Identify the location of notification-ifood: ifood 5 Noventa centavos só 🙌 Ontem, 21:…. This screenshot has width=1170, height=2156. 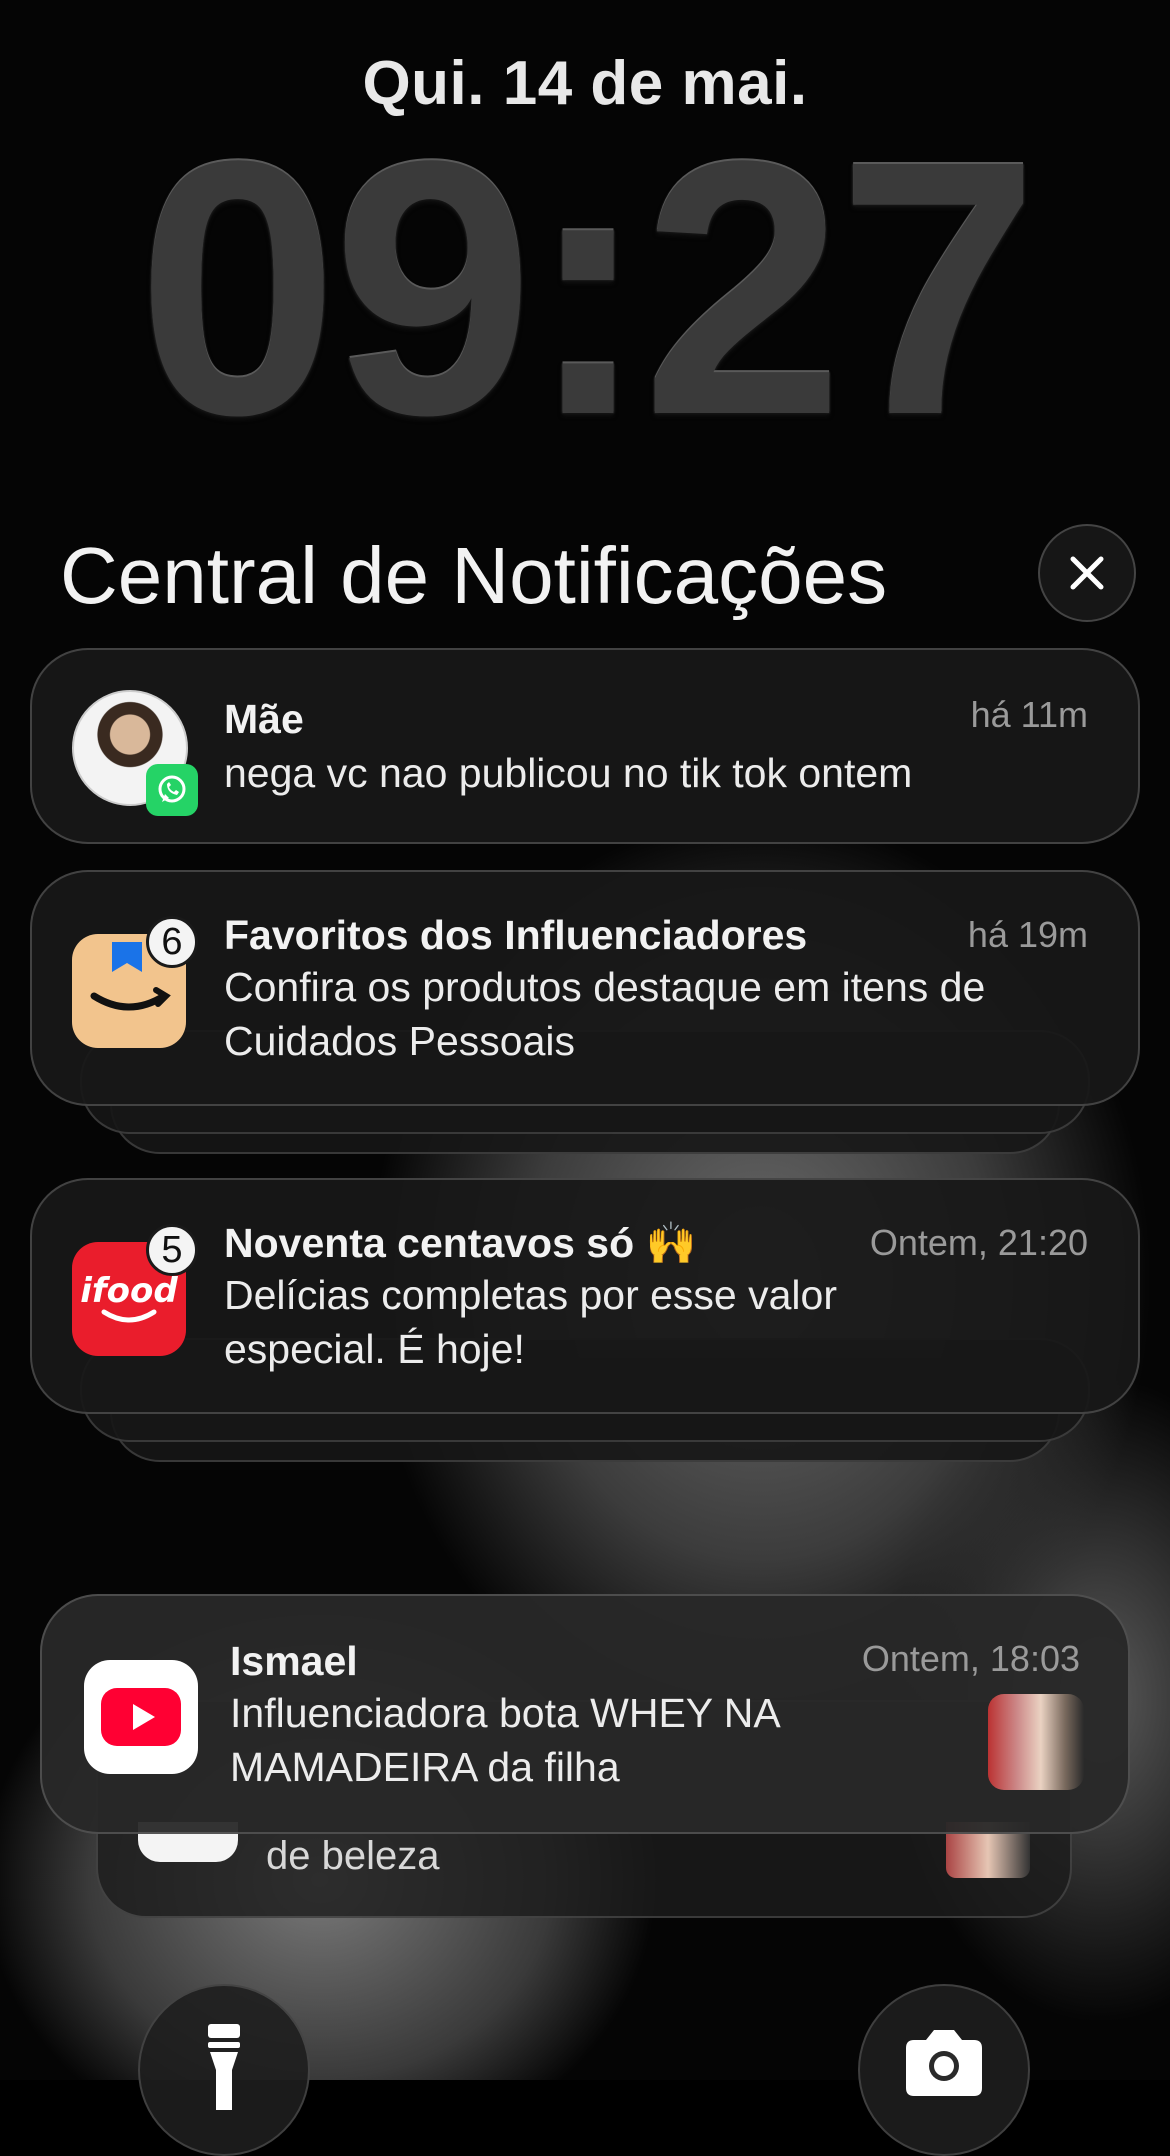
(585, 1296).